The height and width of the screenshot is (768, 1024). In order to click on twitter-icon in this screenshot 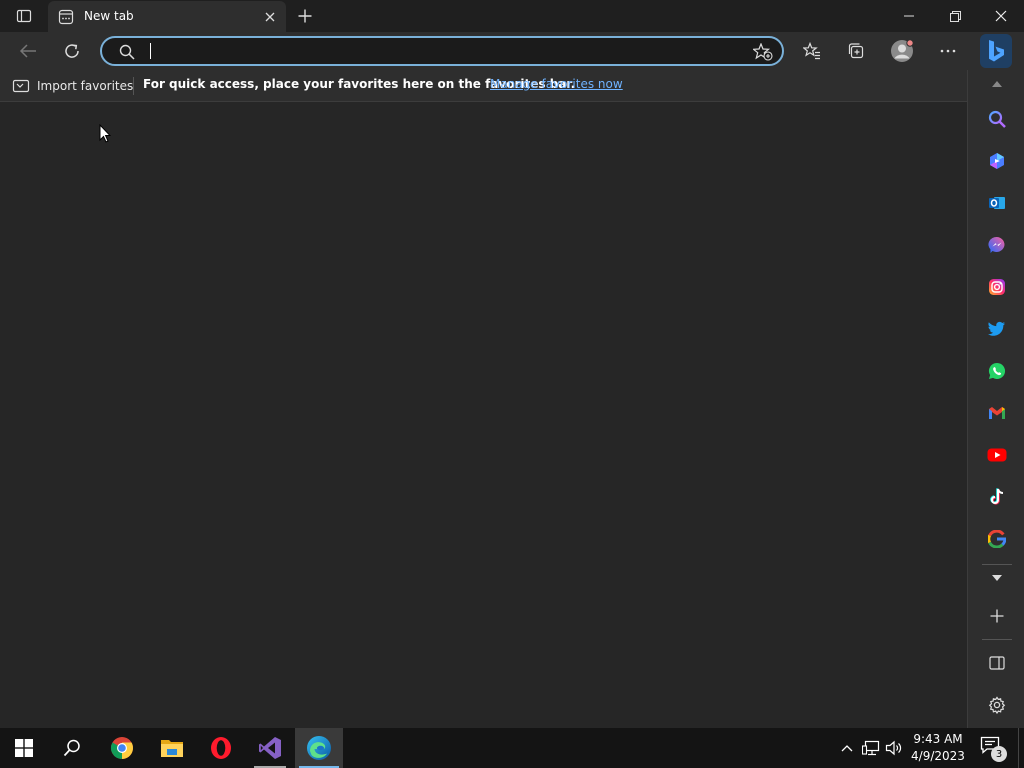, I will do `click(996, 328)`.